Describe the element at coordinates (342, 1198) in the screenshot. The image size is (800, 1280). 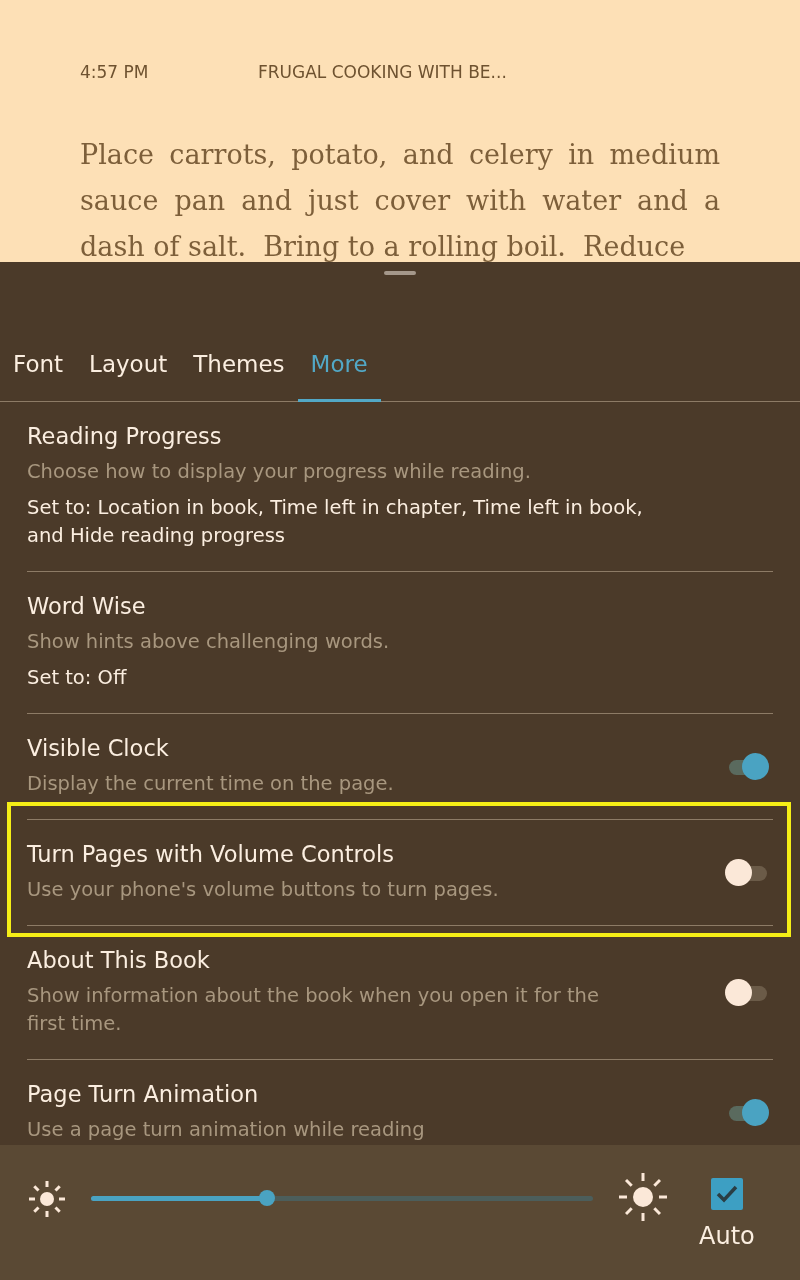
I see `brightness-slider` at that location.